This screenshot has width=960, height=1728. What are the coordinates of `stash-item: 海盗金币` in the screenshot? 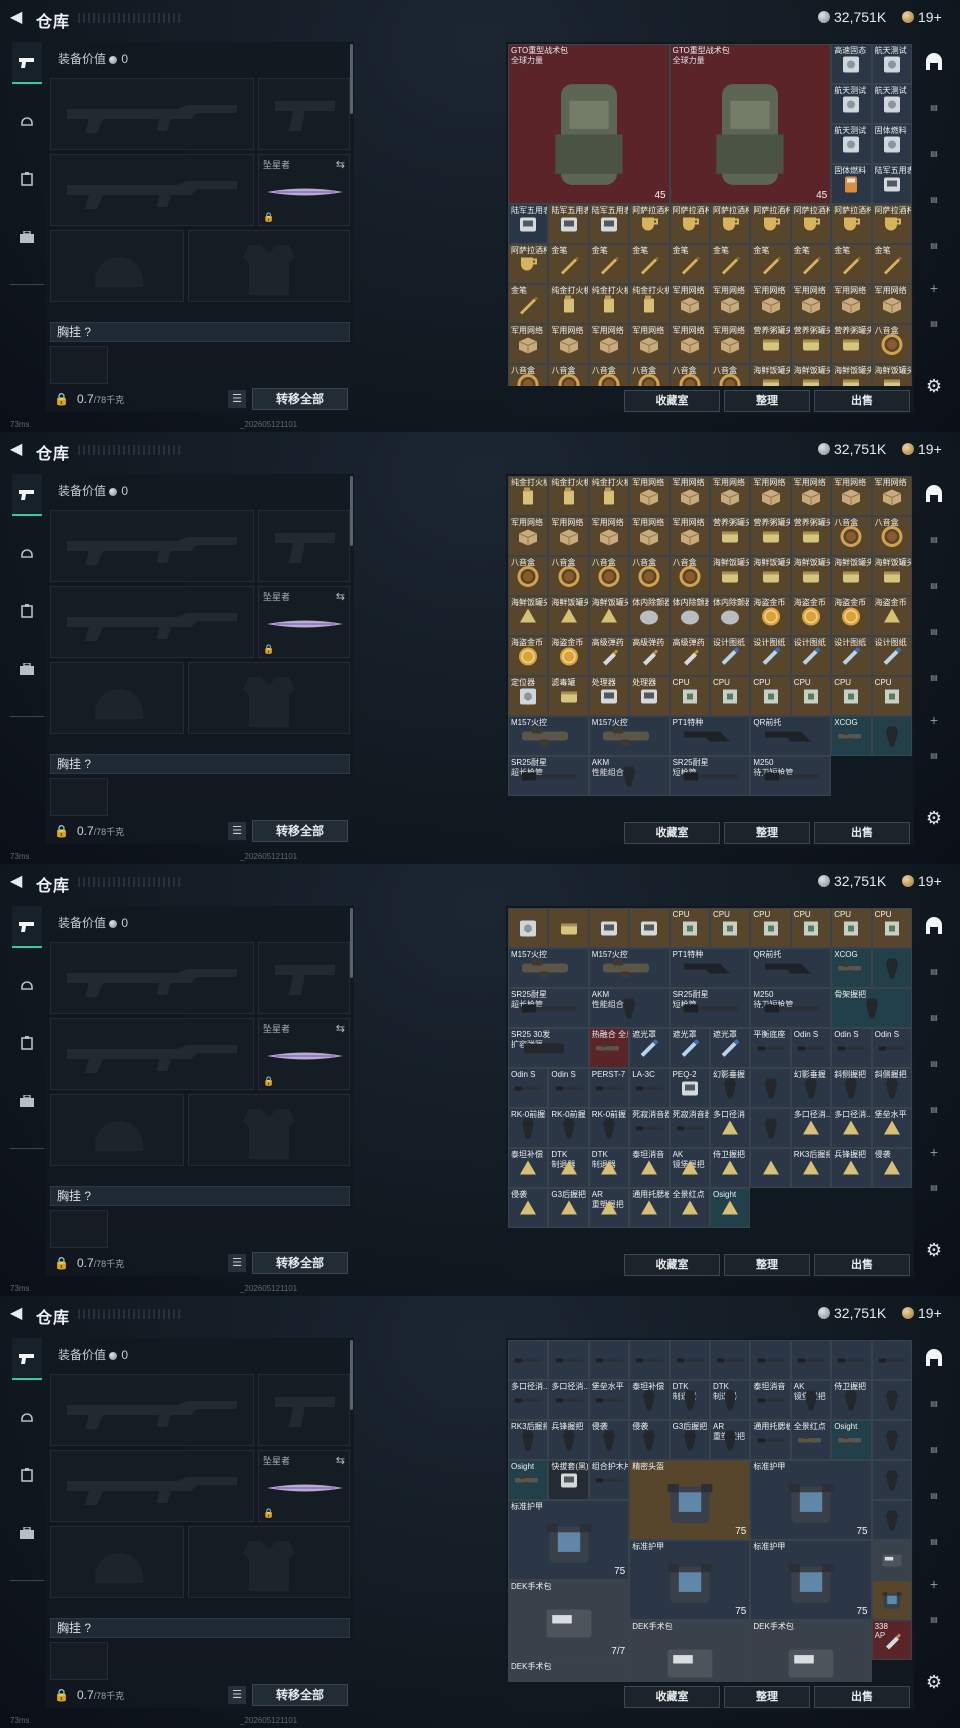 It's located at (528, 656).